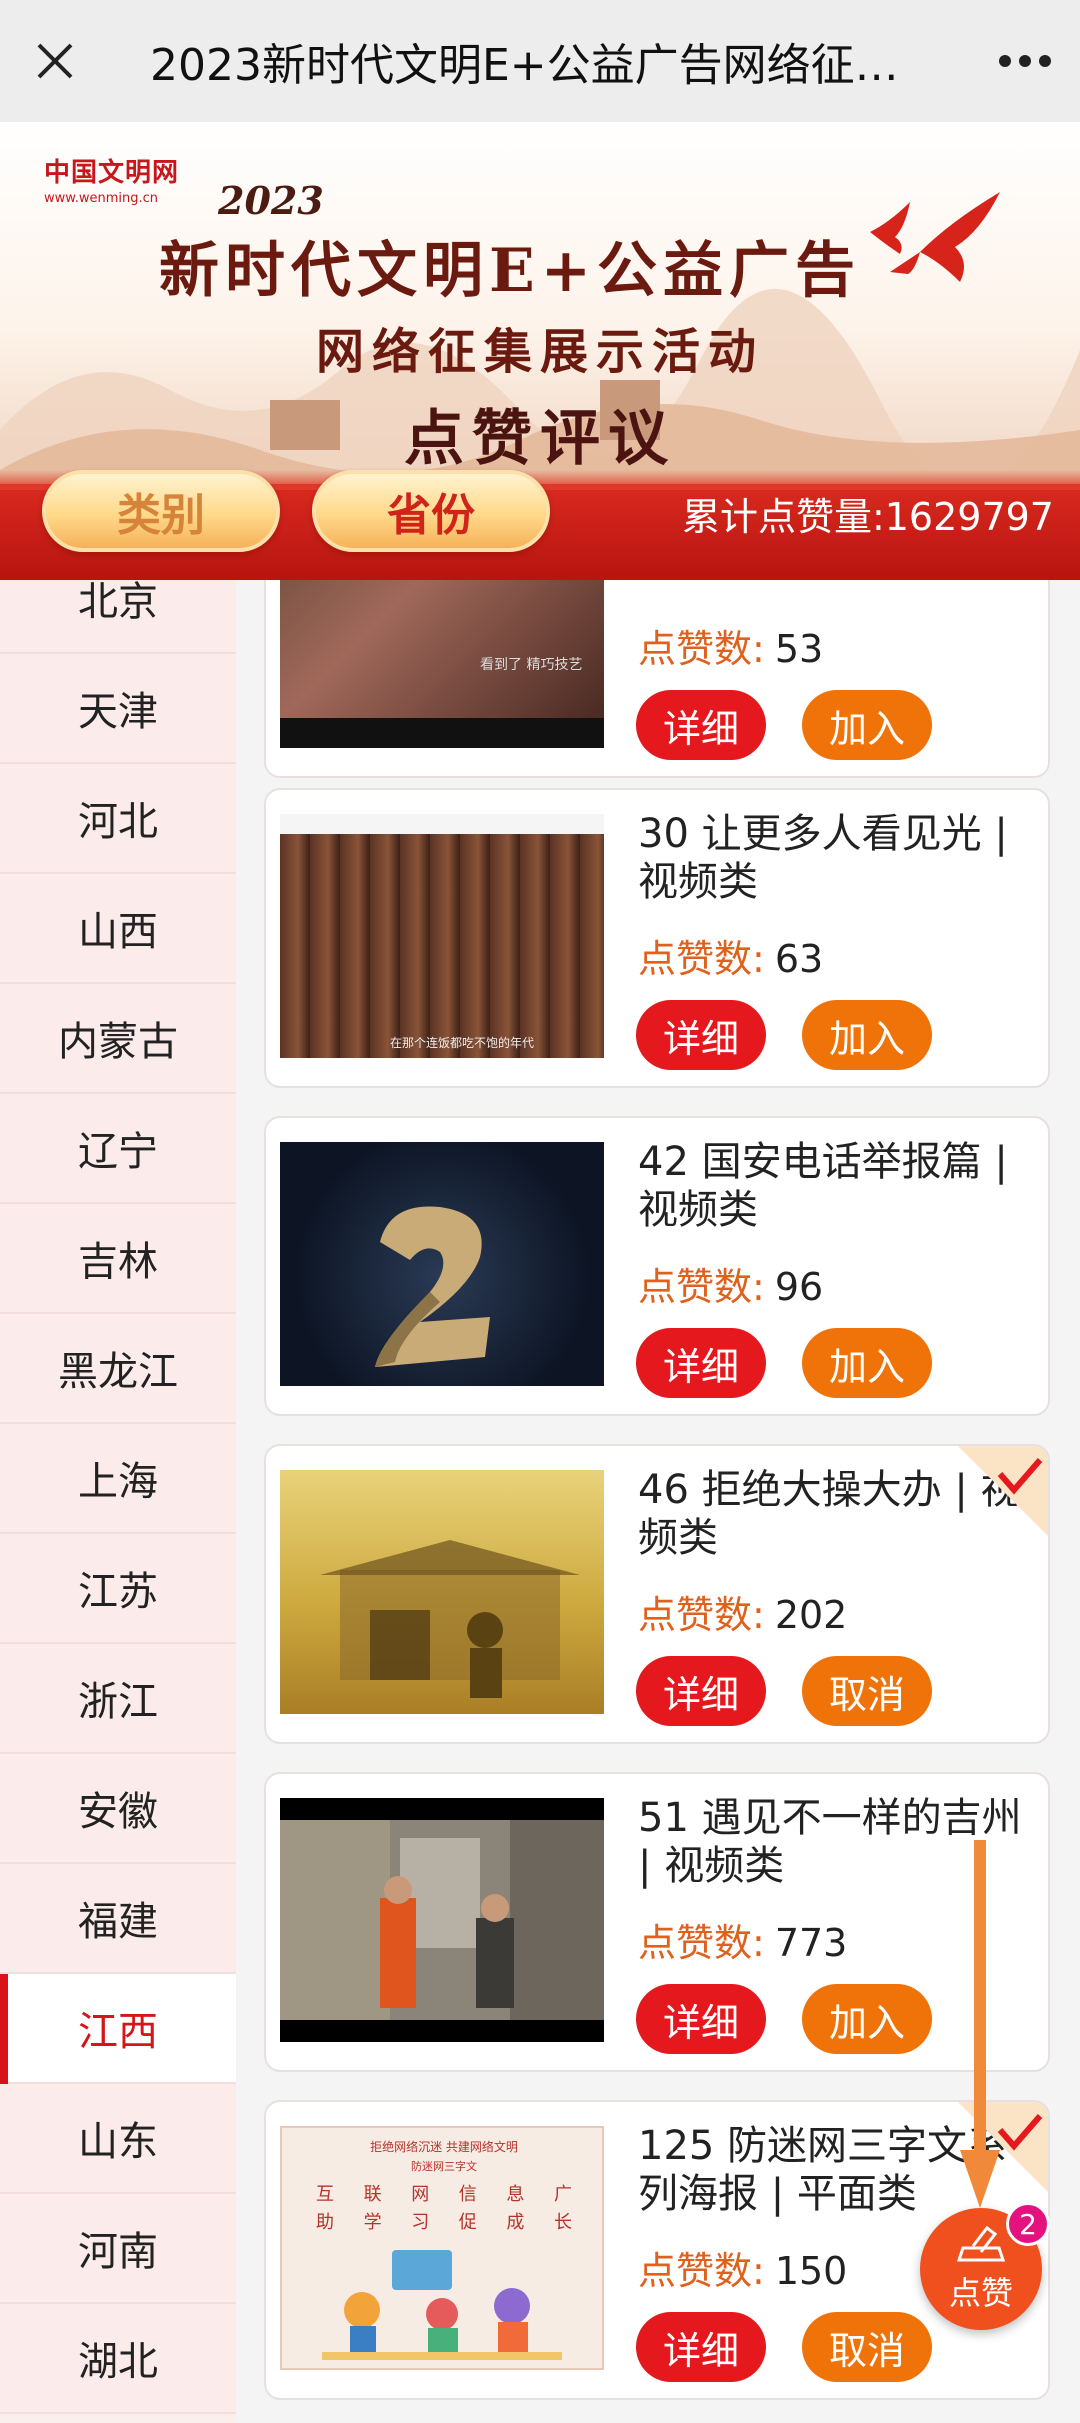 This screenshot has height=2423, width=1080. I want to click on more-dots-icon, so click(1025, 61).